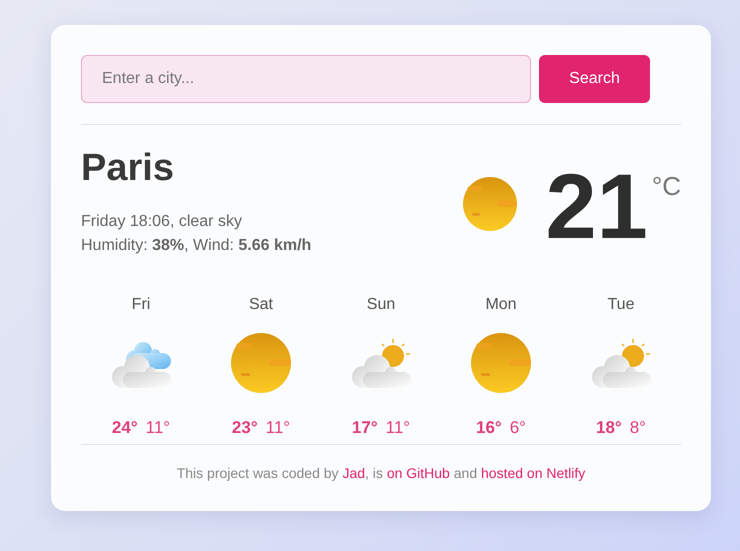 This screenshot has width=740, height=551. I want to click on temperature-unit: °C, so click(666, 186).